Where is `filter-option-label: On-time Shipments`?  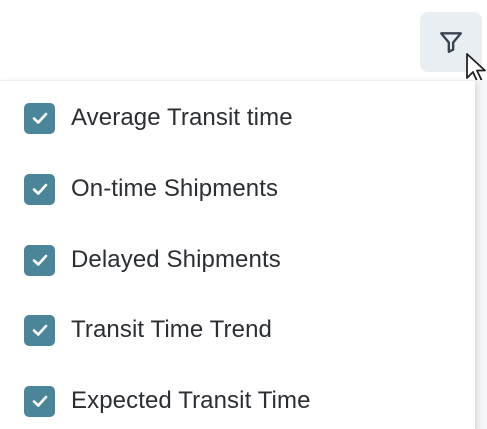
filter-option-label: On-time Shipments is located at coordinates (175, 188).